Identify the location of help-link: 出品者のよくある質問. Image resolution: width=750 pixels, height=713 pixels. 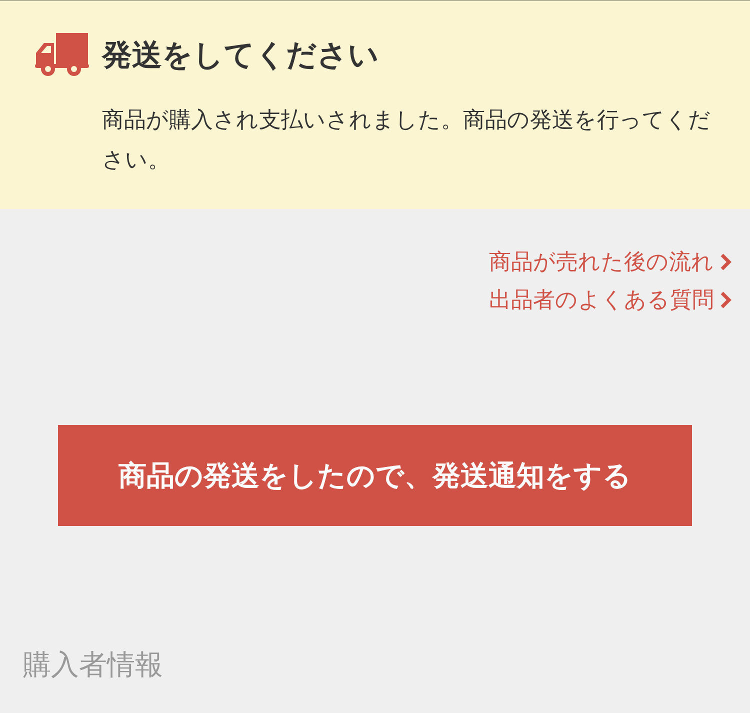
(610, 300).